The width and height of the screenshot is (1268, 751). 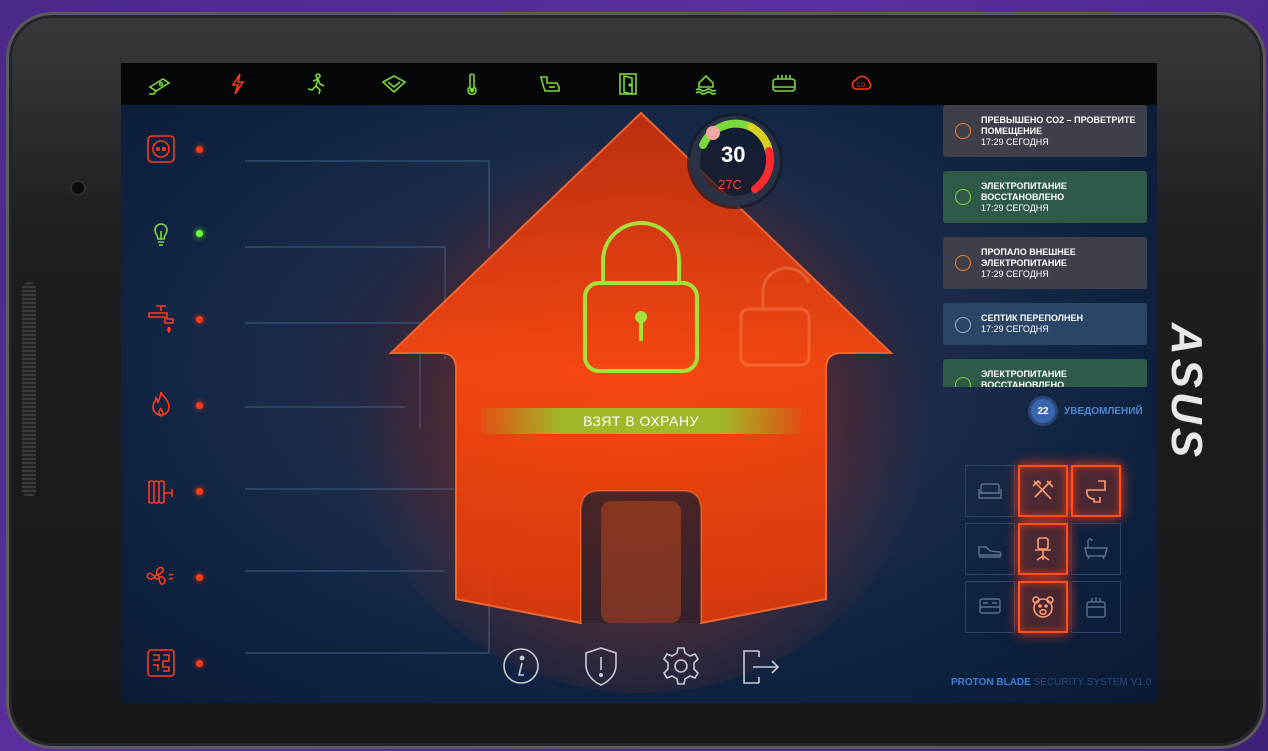 I want to click on room-kitchen, so click(x=1043, y=491).